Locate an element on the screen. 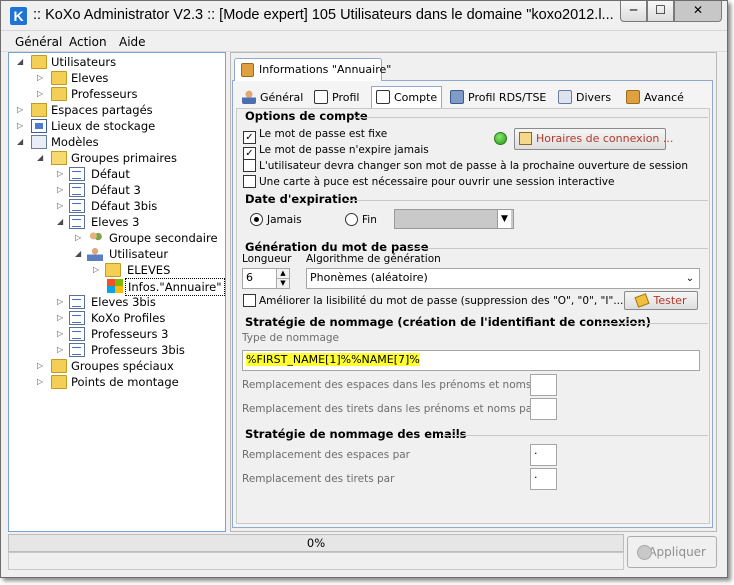 This screenshot has width=734, height=585. tab-informations-annuaire: Informations "Annuaire" is located at coordinates (312, 69).